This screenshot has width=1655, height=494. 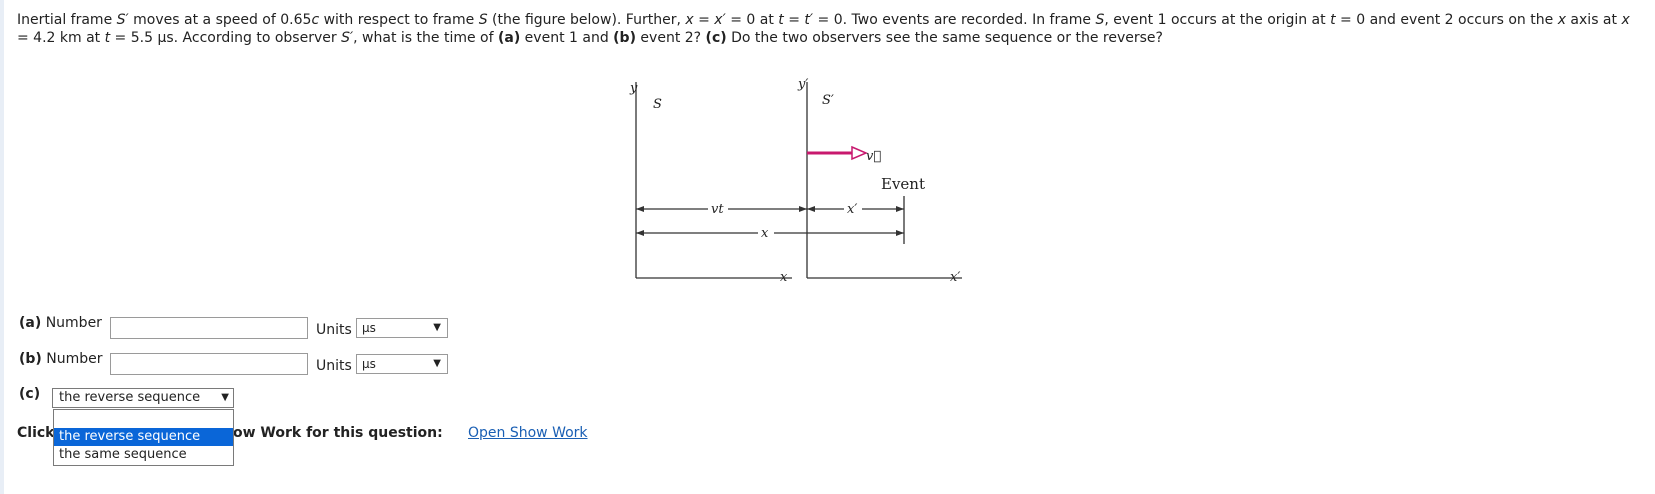 I want to click on xprime-axis-label: x′, so click(x=955, y=277).